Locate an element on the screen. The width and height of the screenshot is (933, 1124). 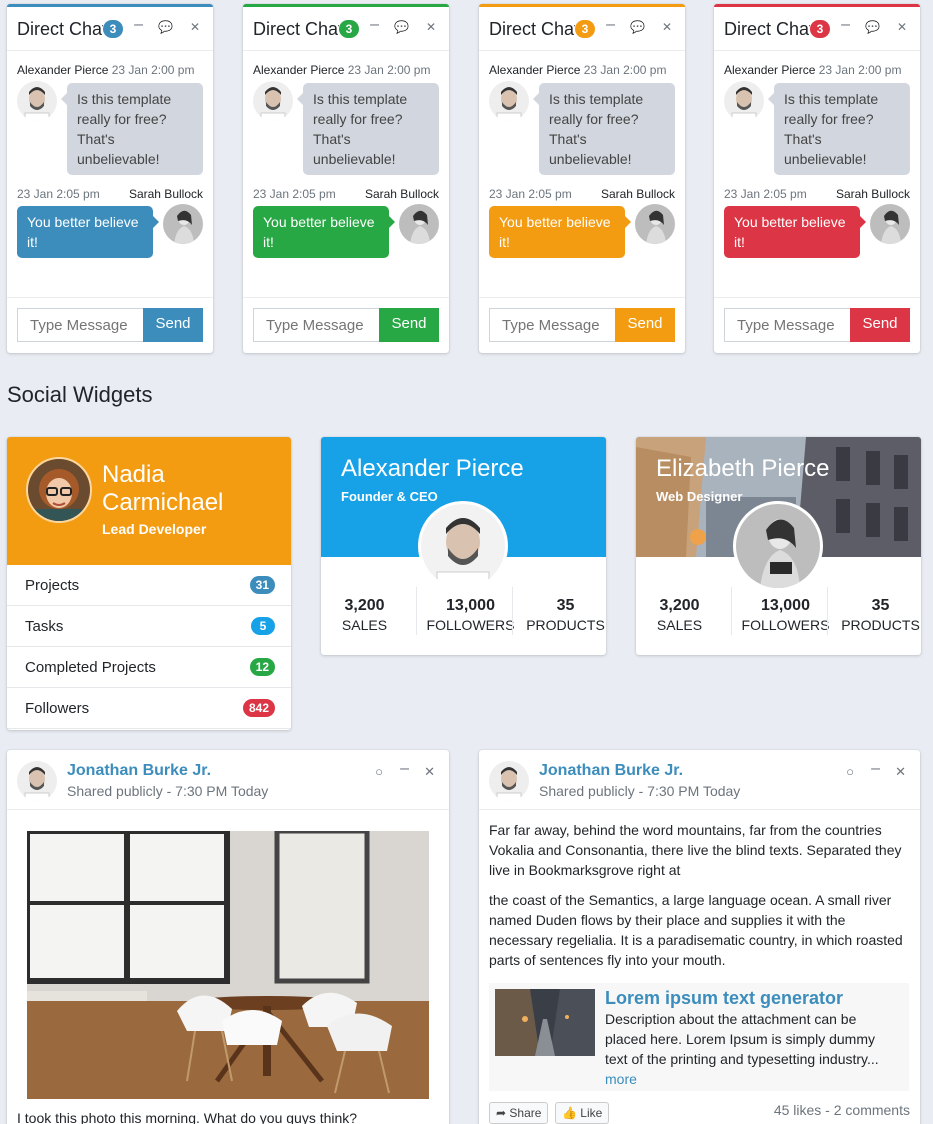
attachment-image is located at coordinates (545, 1022).